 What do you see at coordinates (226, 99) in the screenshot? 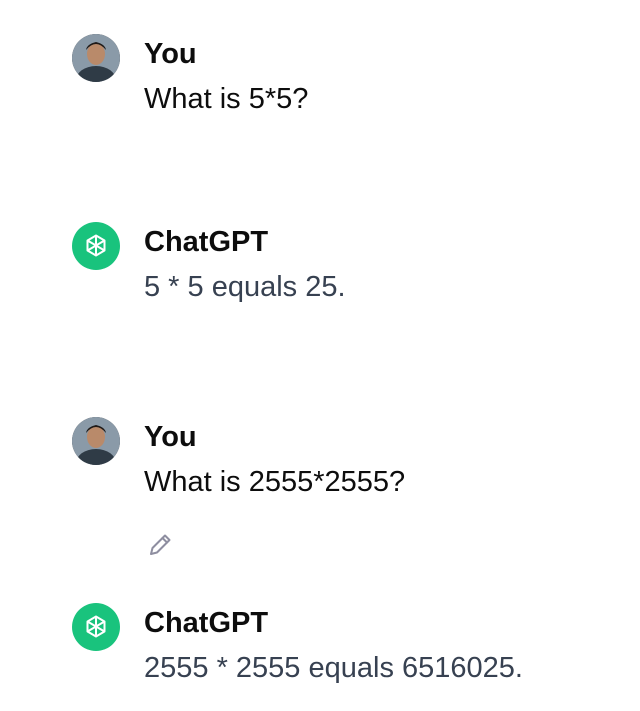
I see `message-text: What is 5*5?` at bounding box center [226, 99].